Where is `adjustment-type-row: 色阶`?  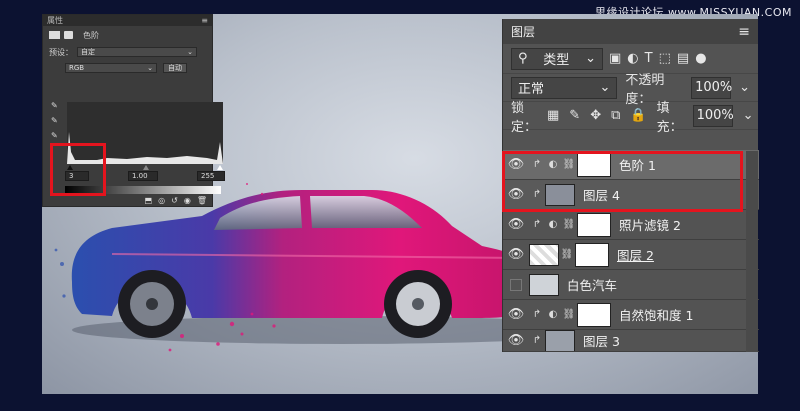
adjustment-type-row: 色阶 is located at coordinates (127, 35).